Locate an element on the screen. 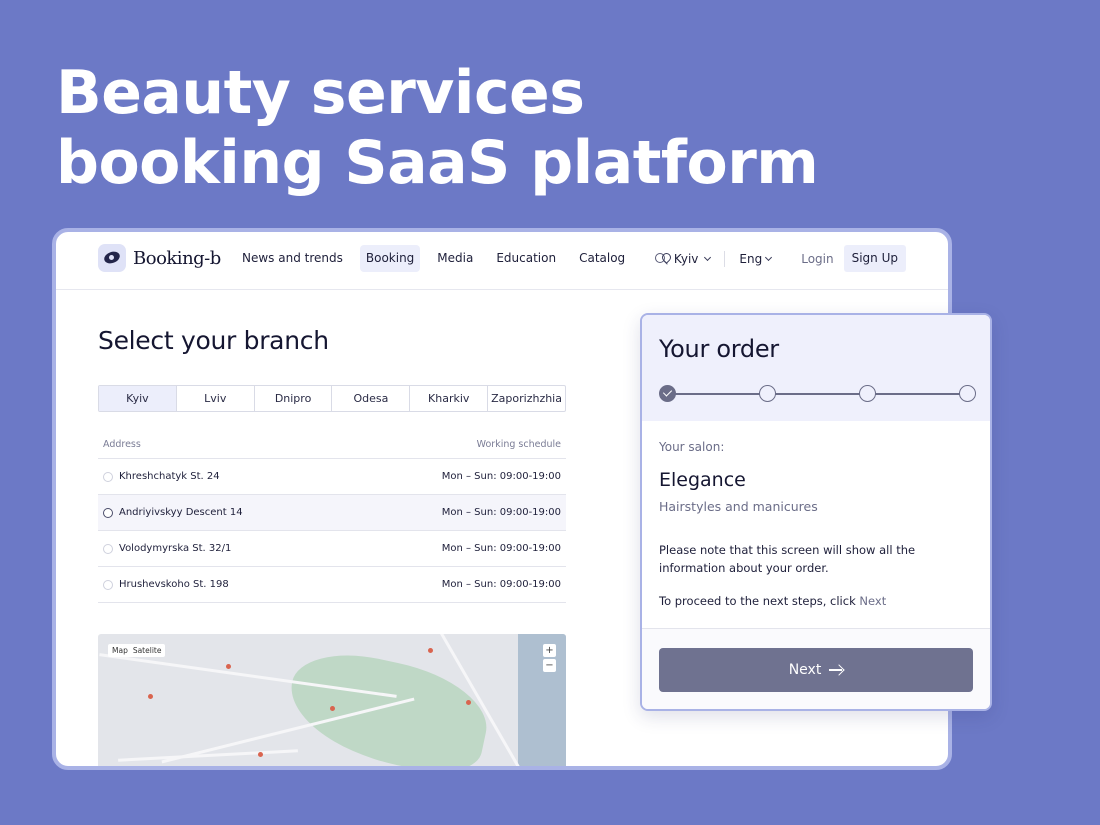  tab-zaporizhzhia: Zaporizhzhia is located at coordinates (526, 398).